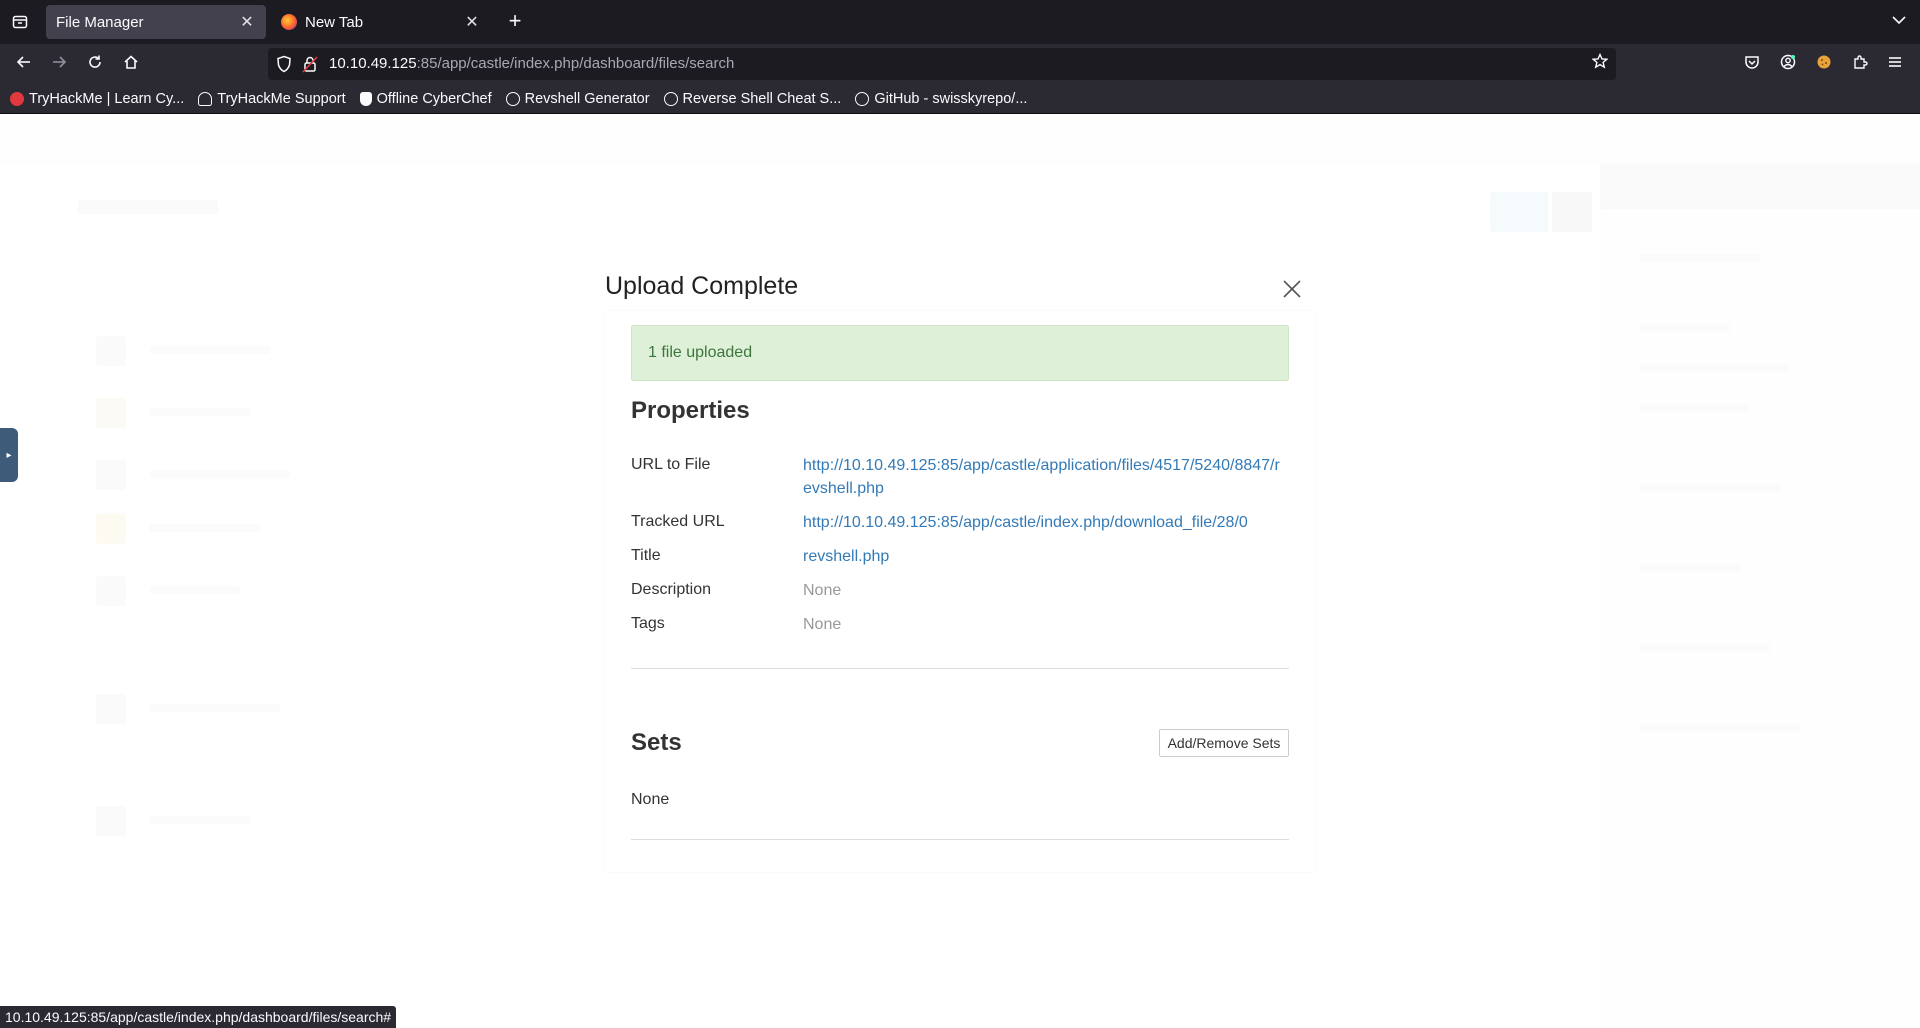 The width and height of the screenshot is (1920, 1028). Describe the element at coordinates (365, 98) in the screenshot. I see `chef-hat-icon` at that location.